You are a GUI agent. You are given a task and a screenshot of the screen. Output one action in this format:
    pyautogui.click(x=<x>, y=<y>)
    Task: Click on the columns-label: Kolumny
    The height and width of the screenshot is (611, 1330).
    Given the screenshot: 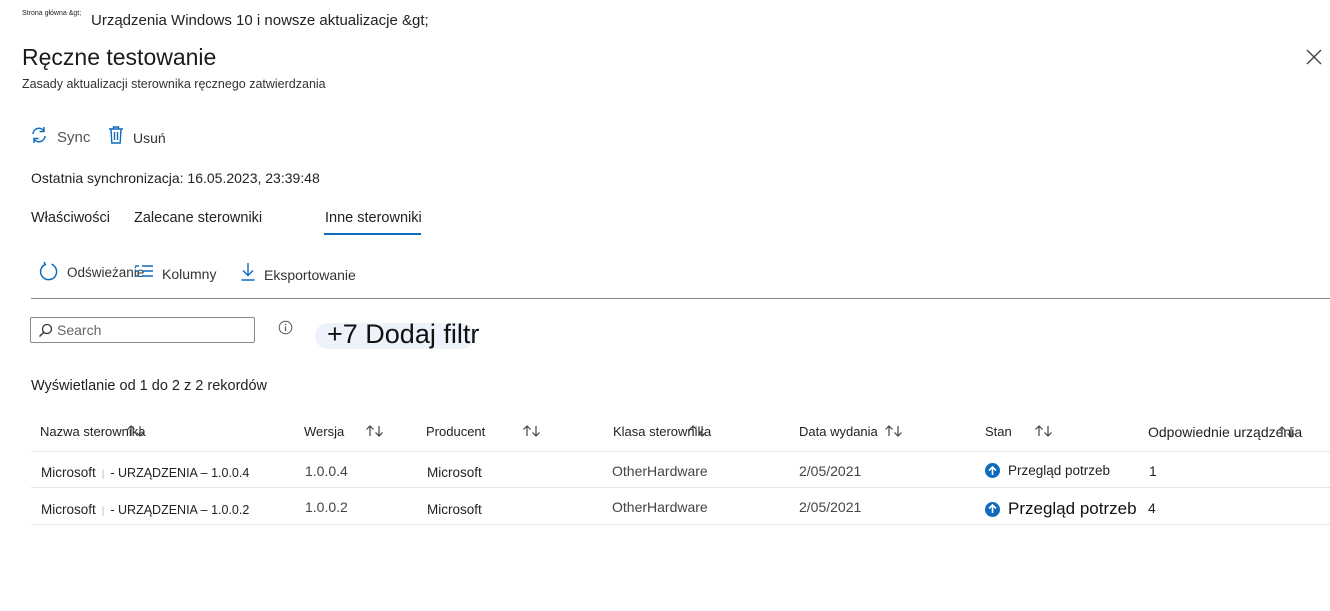 What is the action you would take?
    pyautogui.click(x=189, y=273)
    